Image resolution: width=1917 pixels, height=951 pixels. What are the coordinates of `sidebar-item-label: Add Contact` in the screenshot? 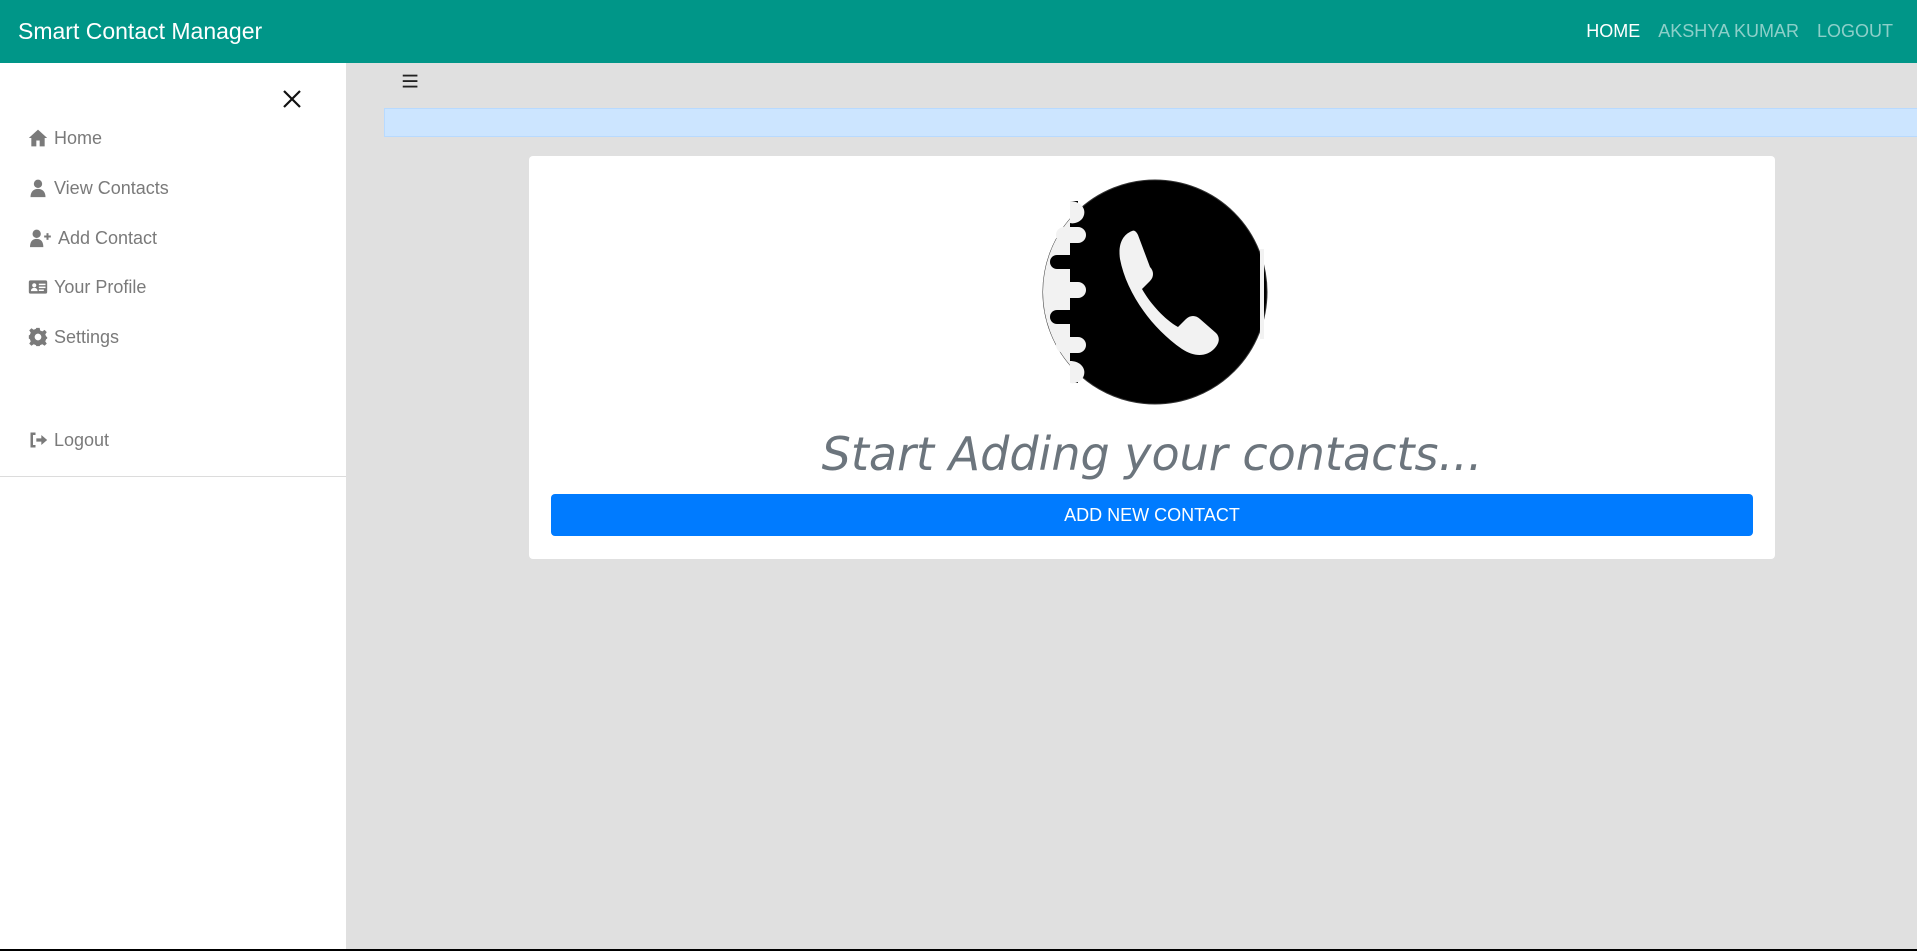 It's located at (108, 237).